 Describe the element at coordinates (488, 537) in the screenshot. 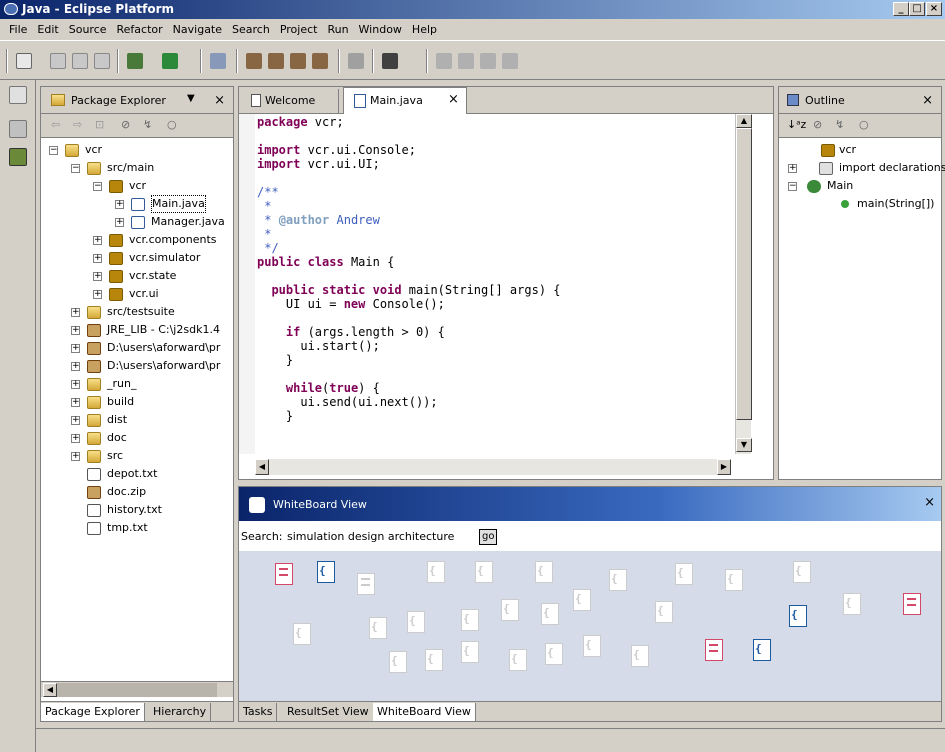

I see `go-button: go` at that location.